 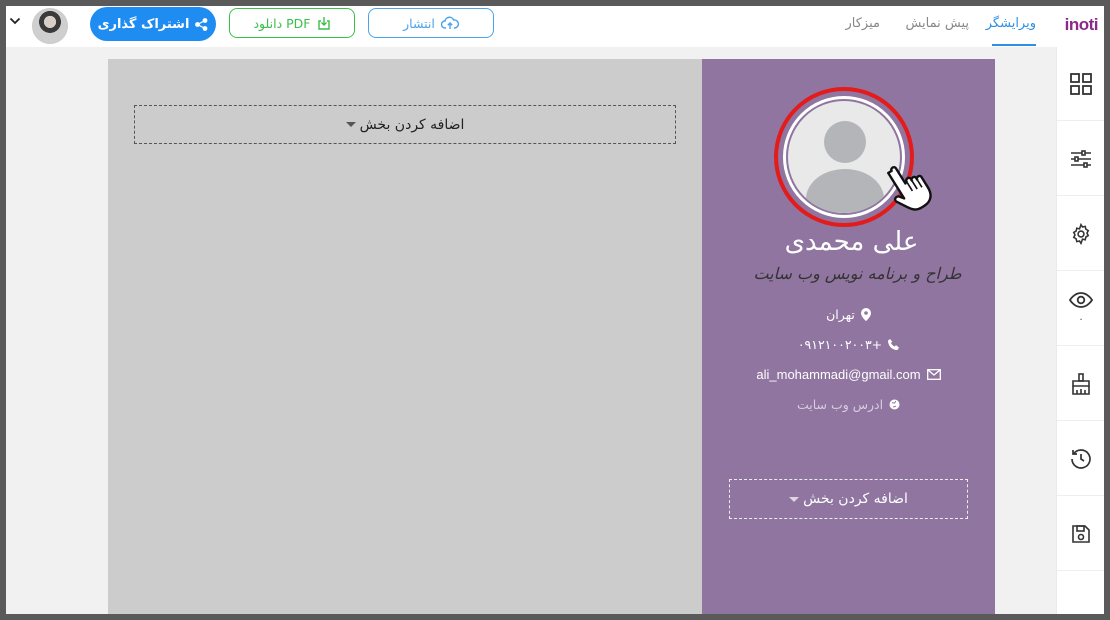 I want to click on user-avatar, so click(x=50, y=26).